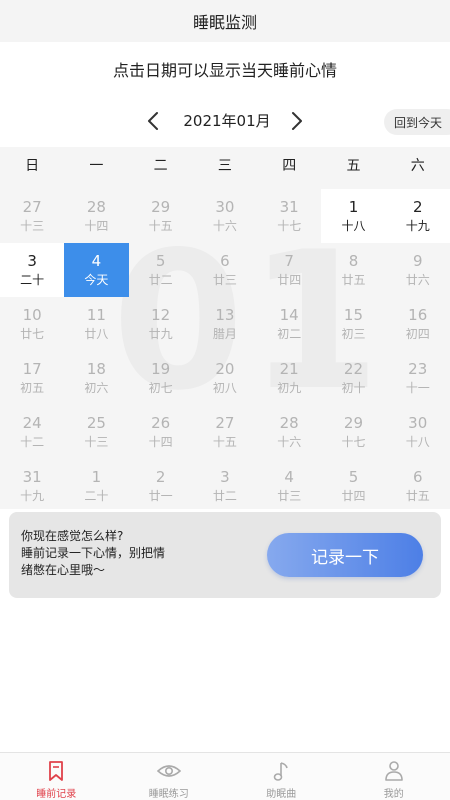 This screenshot has height=800, width=450. Describe the element at coordinates (32, 476) in the screenshot. I see `day-number: 31` at that location.